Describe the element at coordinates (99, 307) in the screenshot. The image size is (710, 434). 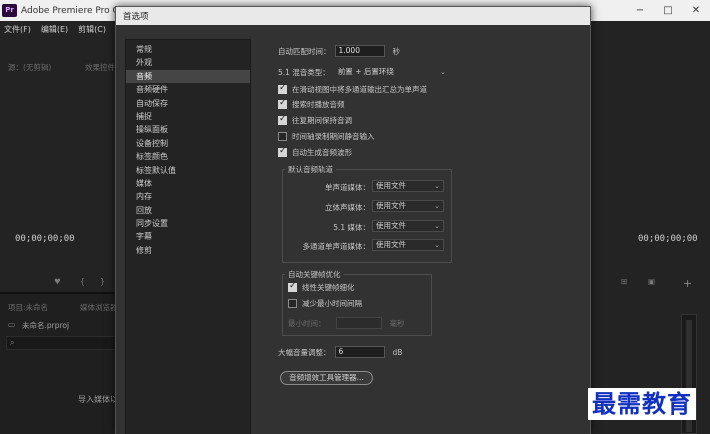
I see `media-browser-tab: 媒体浏览器` at that location.